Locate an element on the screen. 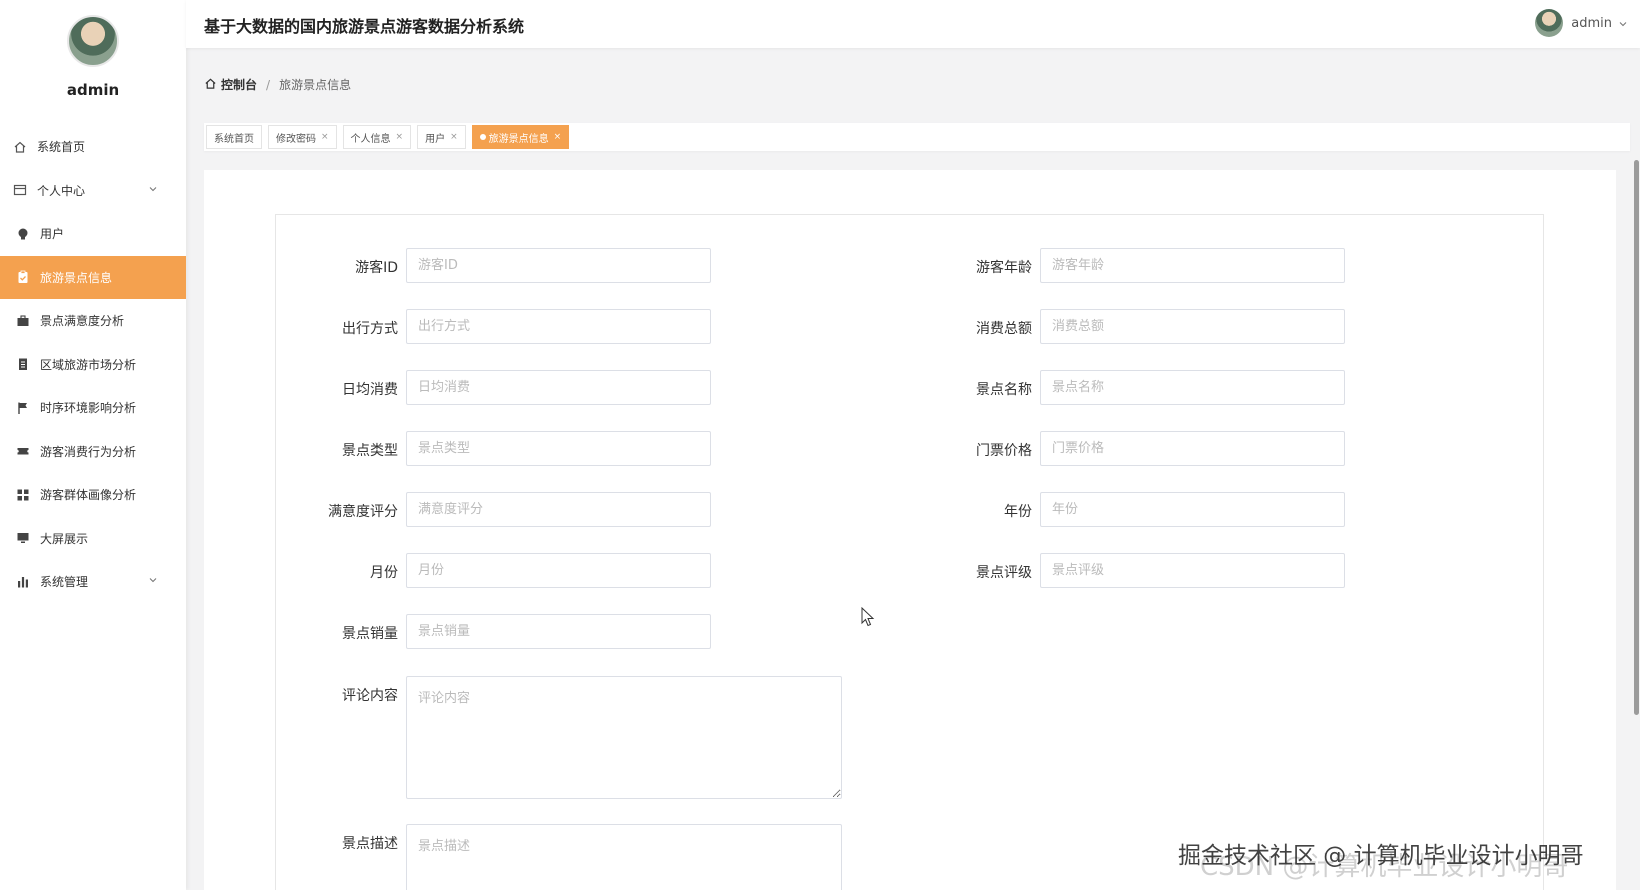  page-scrollbar is located at coordinates (1636, 437).